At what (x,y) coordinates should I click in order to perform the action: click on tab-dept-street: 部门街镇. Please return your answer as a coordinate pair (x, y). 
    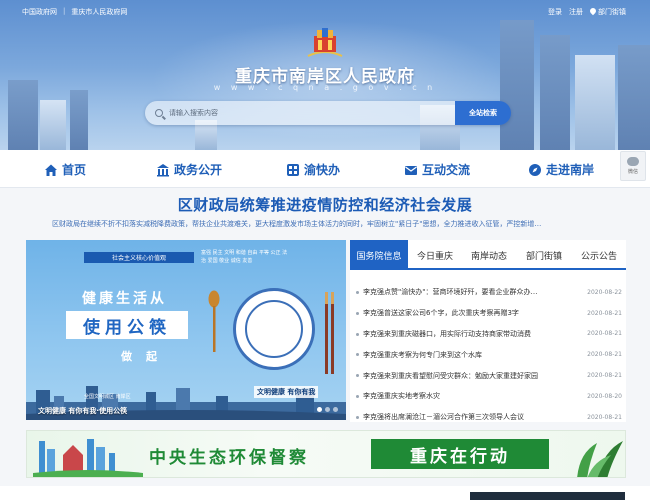
    Looking at the image, I should click on (544, 255).